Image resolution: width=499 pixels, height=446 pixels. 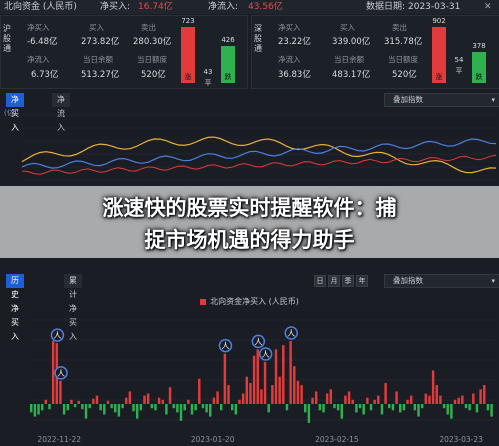 What do you see at coordinates (349, 59) in the screenshot?
I see `balance-label: 当日余额` at bounding box center [349, 59].